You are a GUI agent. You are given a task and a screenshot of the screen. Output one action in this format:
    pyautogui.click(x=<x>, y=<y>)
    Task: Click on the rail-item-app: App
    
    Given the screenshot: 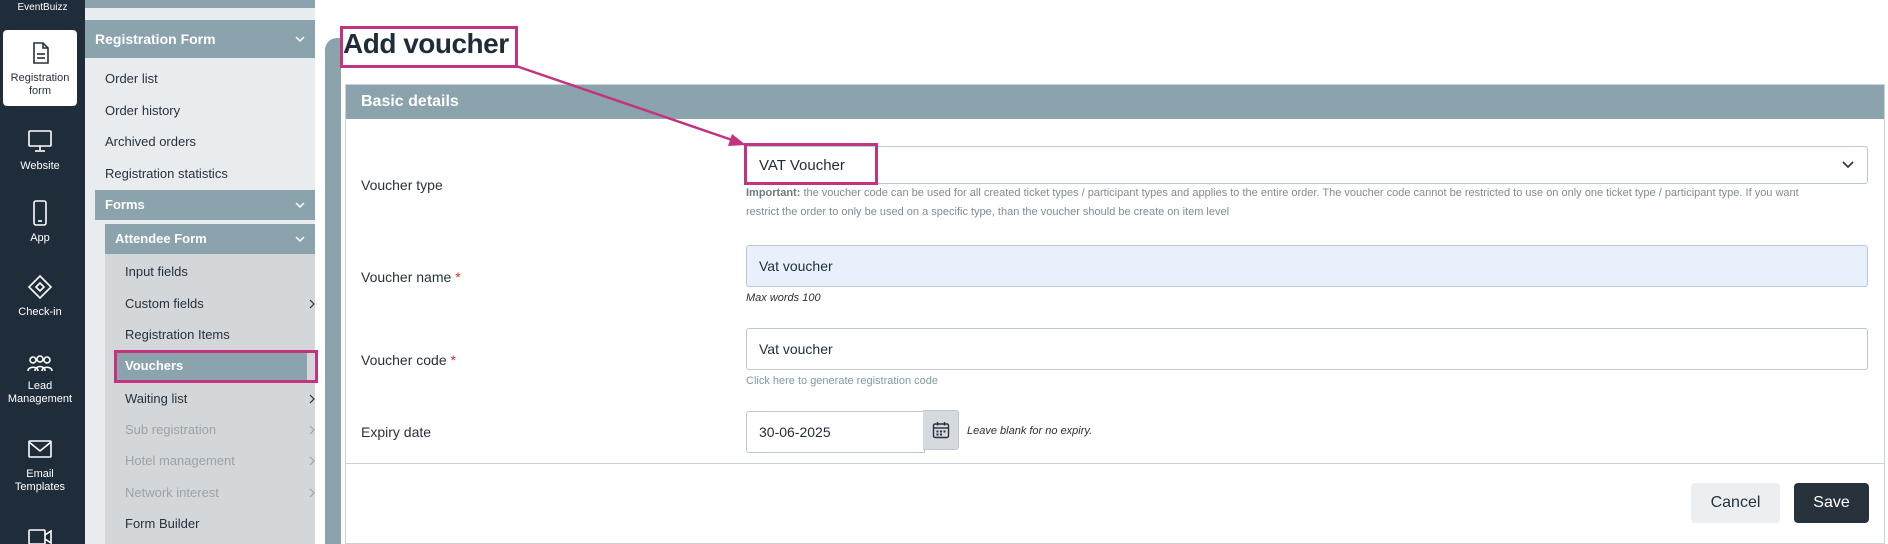 What is the action you would take?
    pyautogui.click(x=40, y=225)
    